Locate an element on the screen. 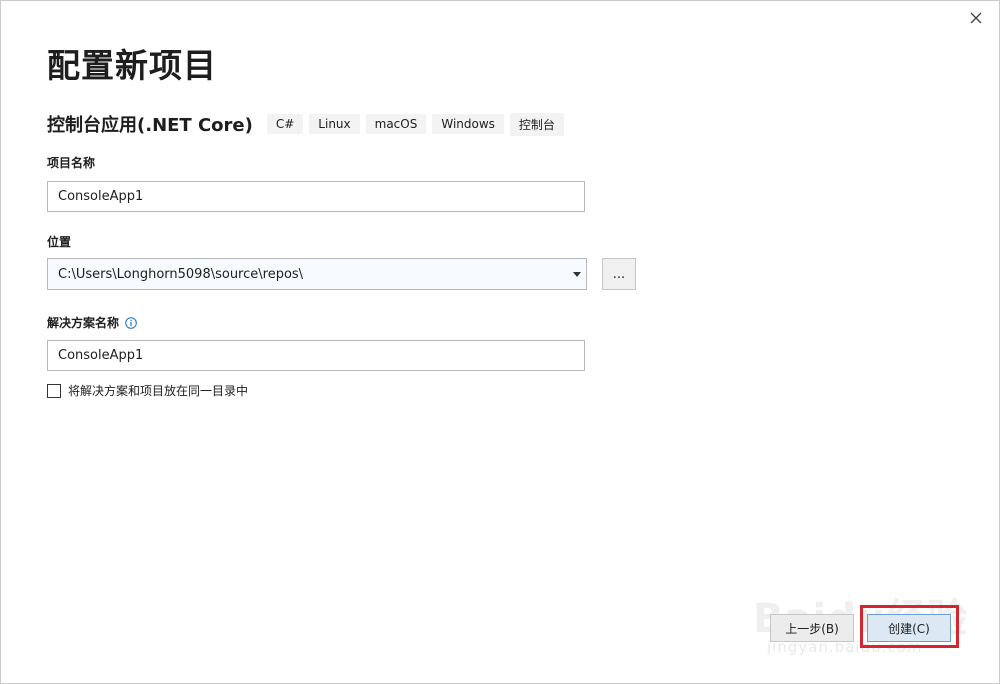 The height and width of the screenshot is (684, 1000). close-button is located at coordinates (976, 18).